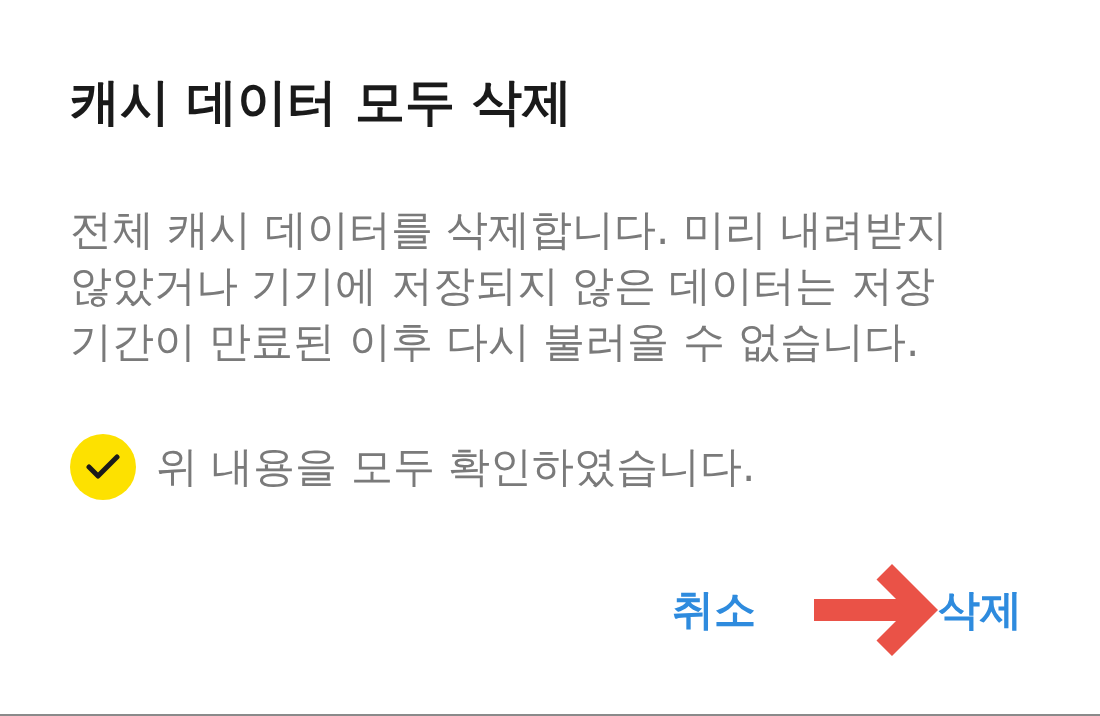 This screenshot has height=716, width=1100. I want to click on dialog-button: 삭제, so click(980, 610).